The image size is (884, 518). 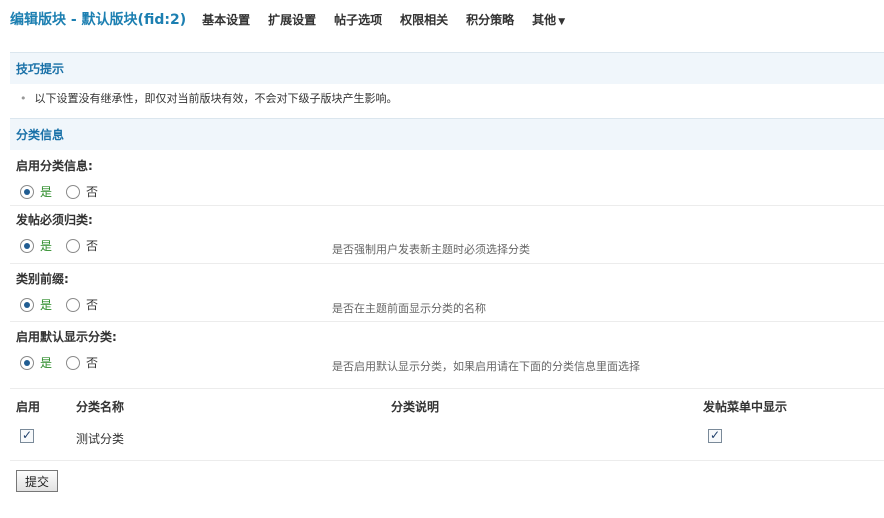 I want to click on category-name: 测试分类, so click(x=100, y=439).